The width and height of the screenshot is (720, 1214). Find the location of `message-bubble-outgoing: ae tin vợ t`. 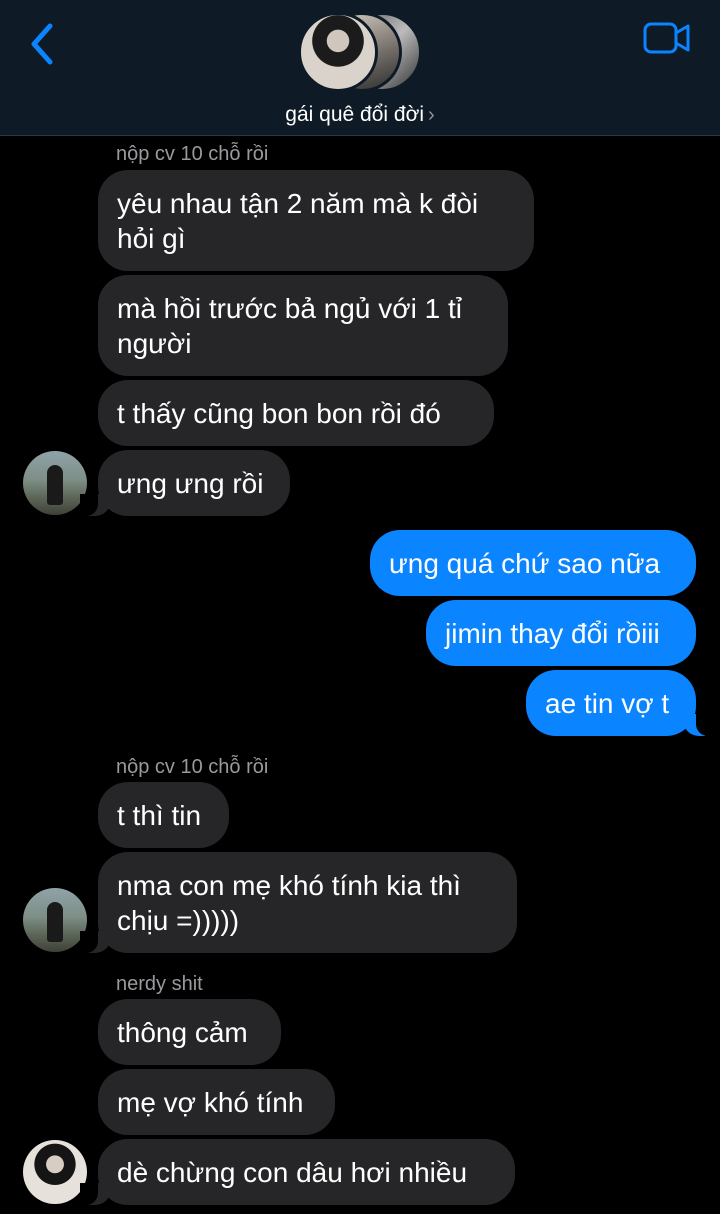

message-bubble-outgoing: ae tin vợ t is located at coordinates (620, 703).